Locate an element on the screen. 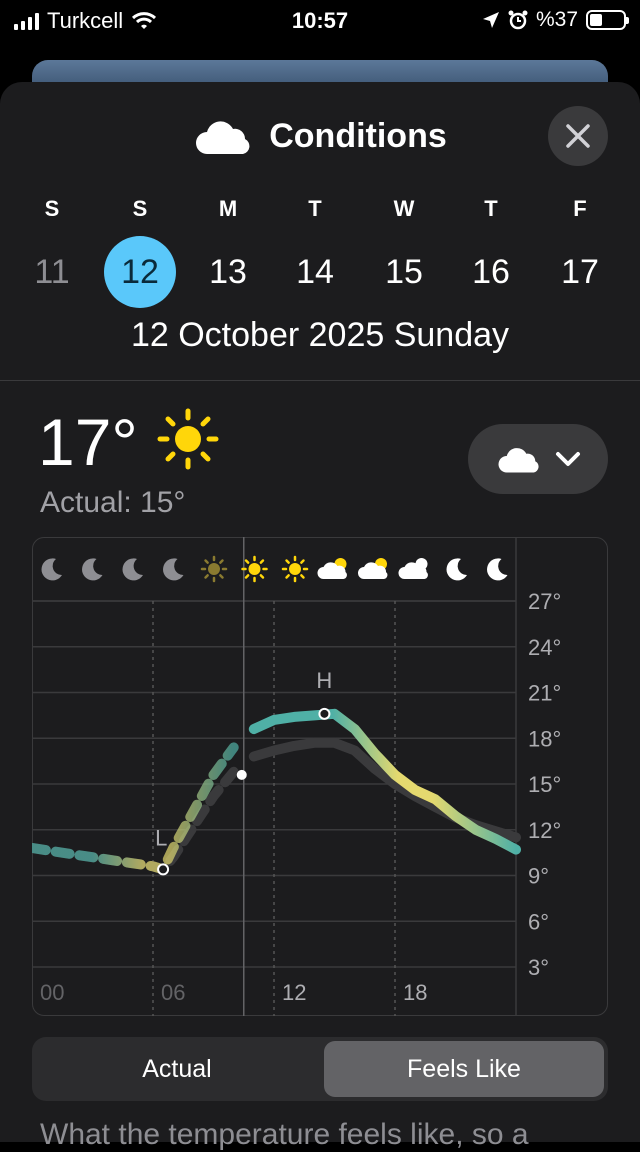  y-tick-label: 12° is located at coordinates (544, 830).